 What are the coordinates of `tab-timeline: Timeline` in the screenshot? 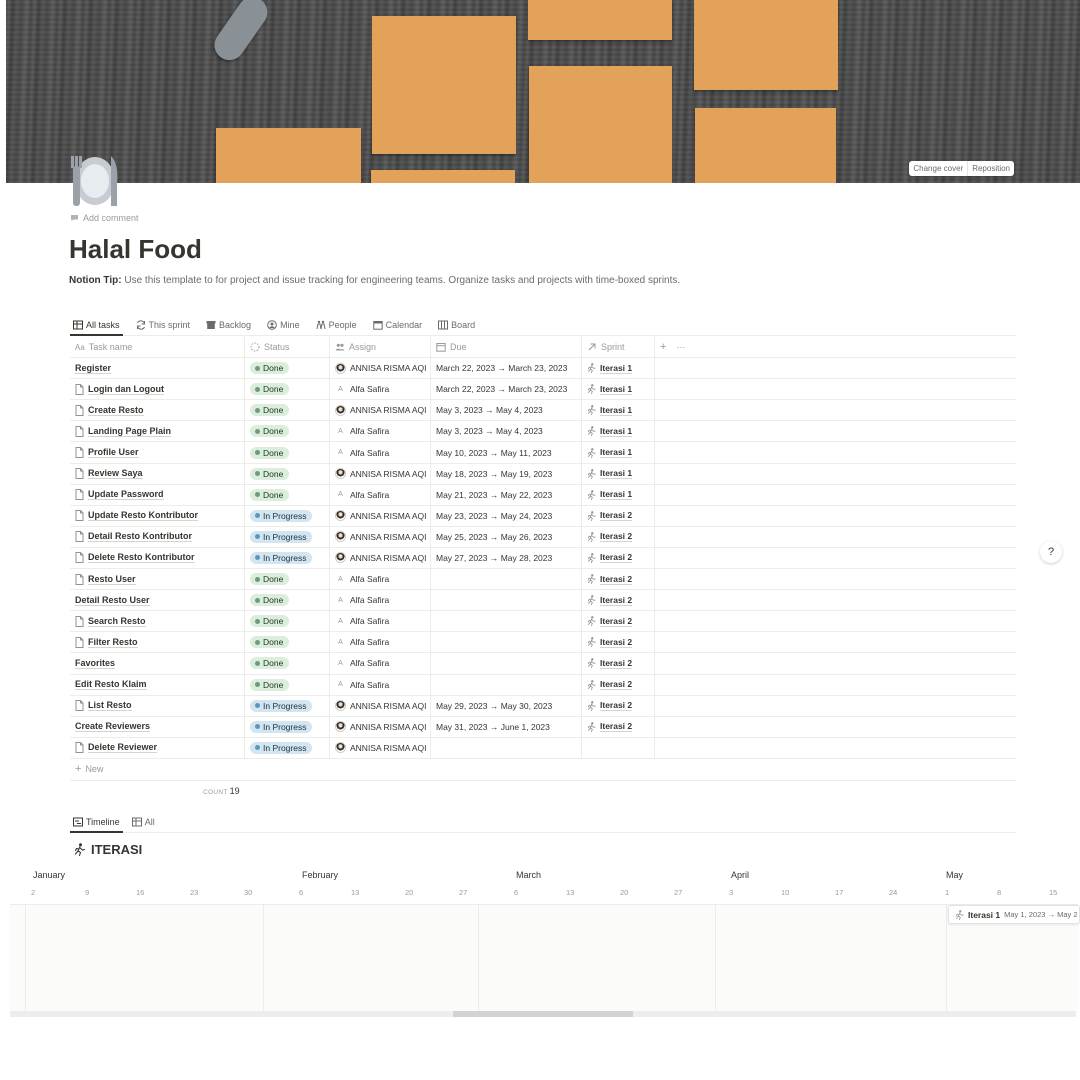 It's located at (96, 823).